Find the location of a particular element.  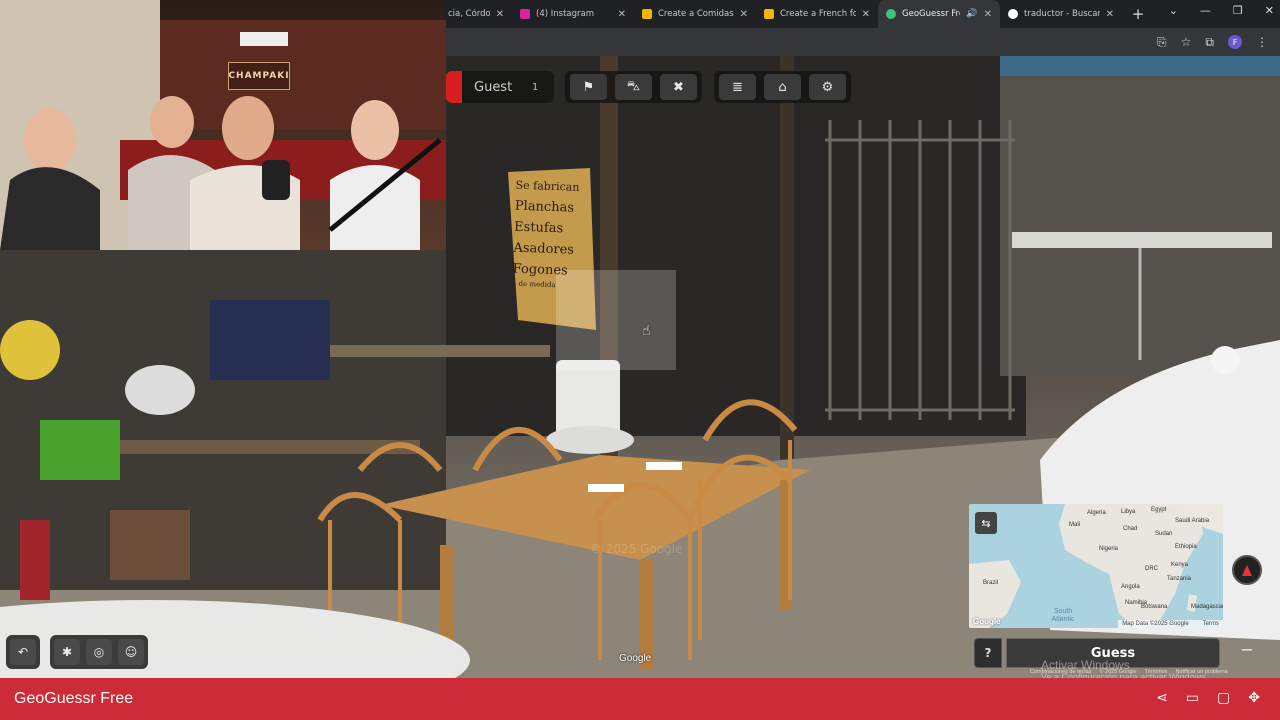

minimap-country-label: Madagascar is located at coordinates (1207, 607).